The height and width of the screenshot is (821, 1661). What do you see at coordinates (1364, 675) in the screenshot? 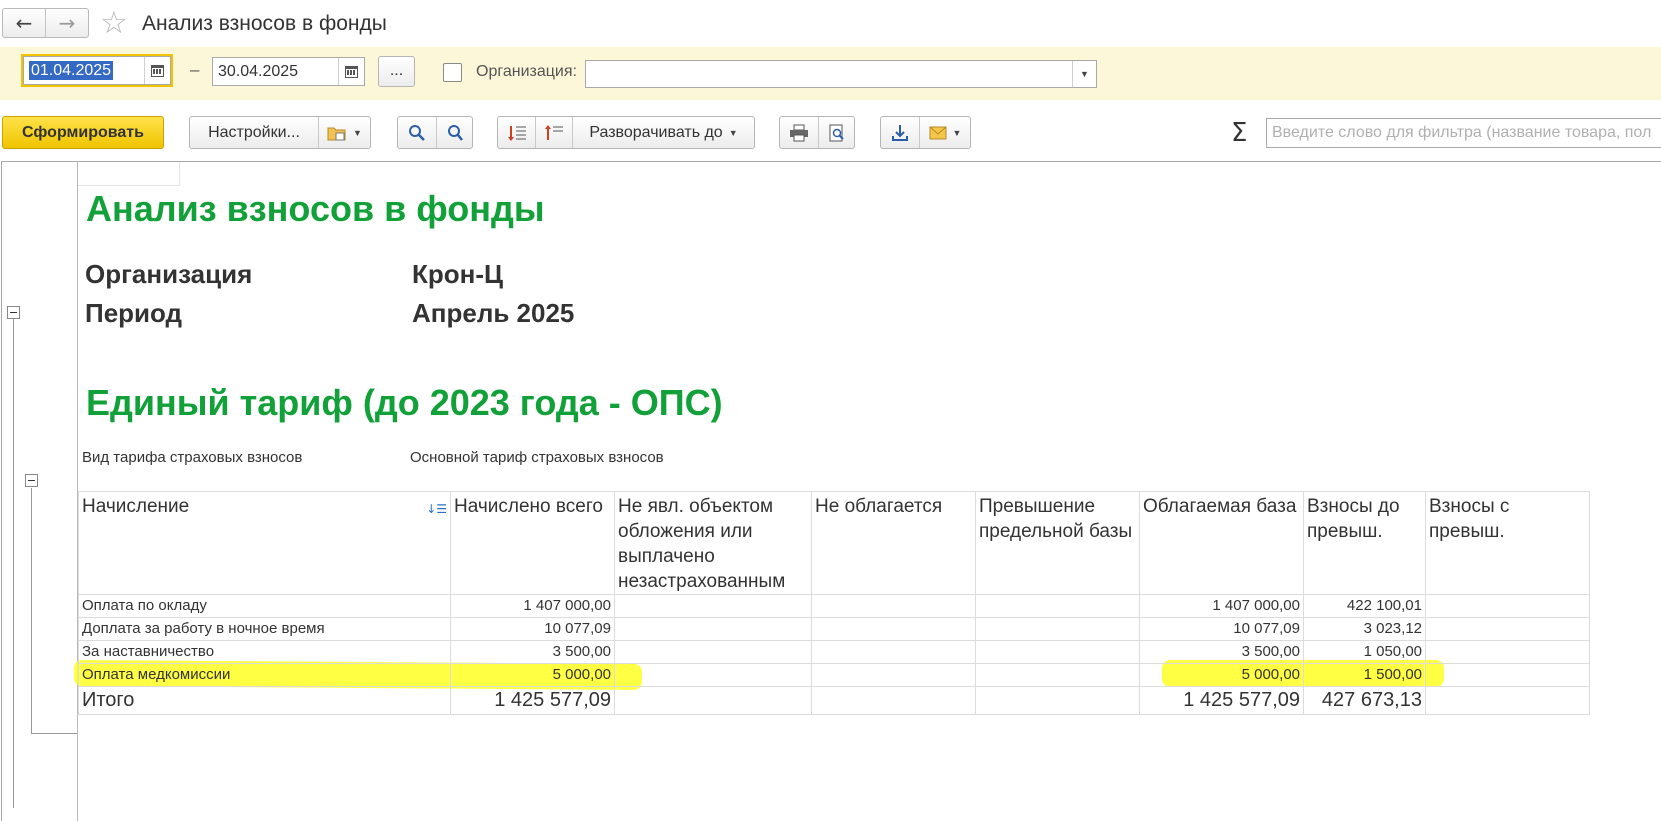
I see `table-cell: 1 500,00` at bounding box center [1364, 675].